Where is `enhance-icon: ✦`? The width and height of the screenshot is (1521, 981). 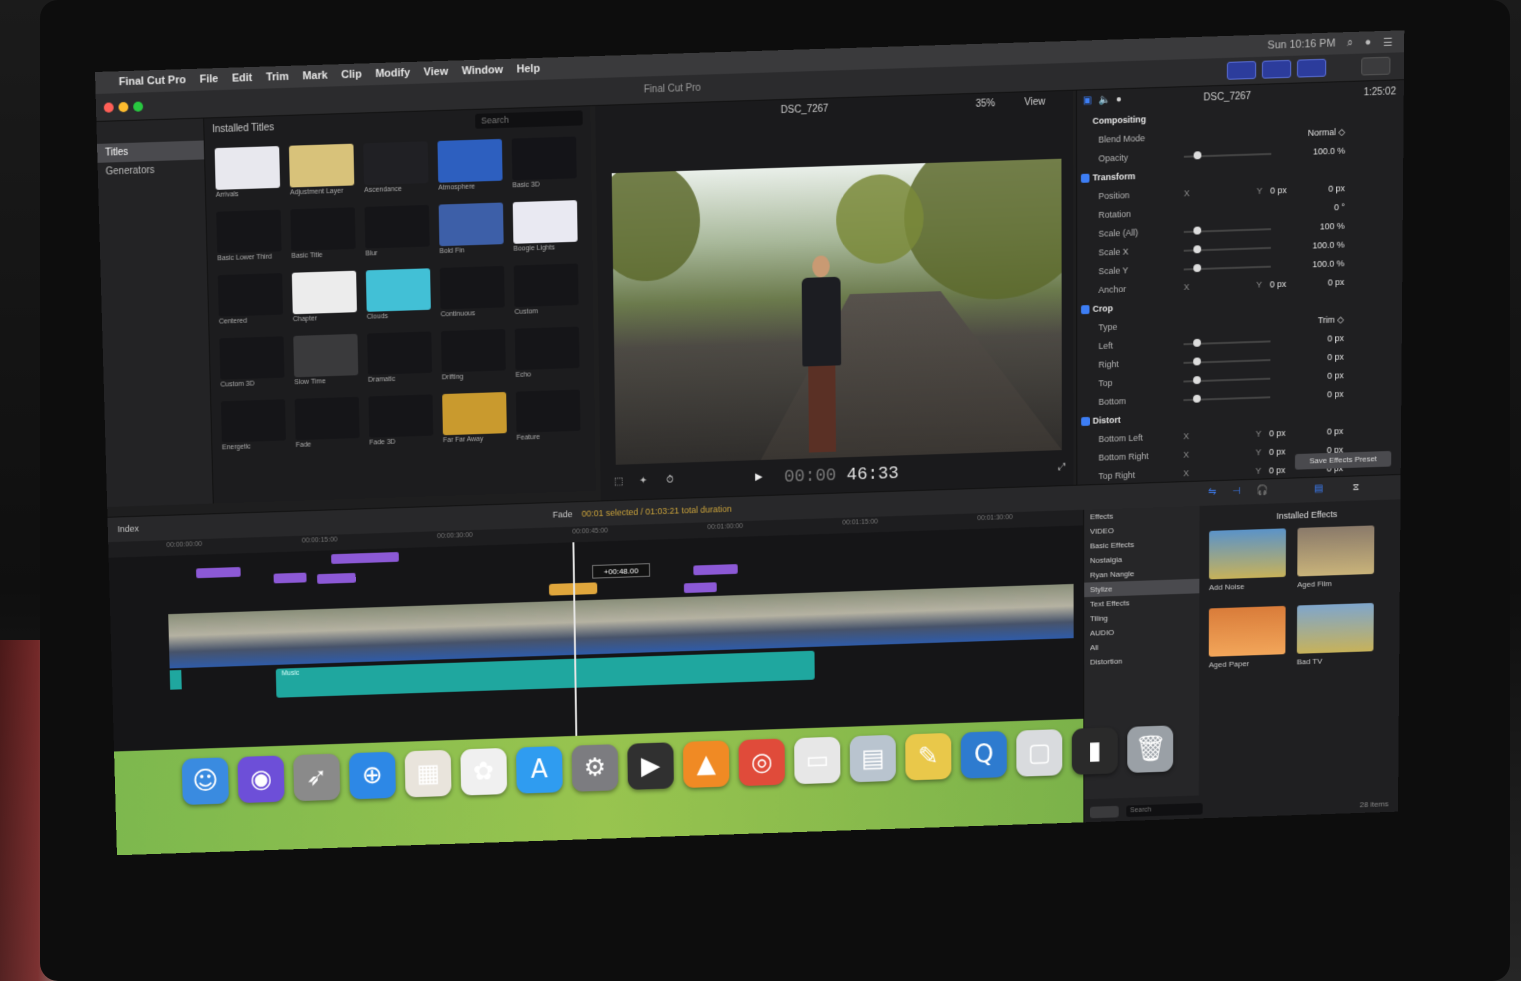 enhance-icon: ✦ is located at coordinates (643, 480).